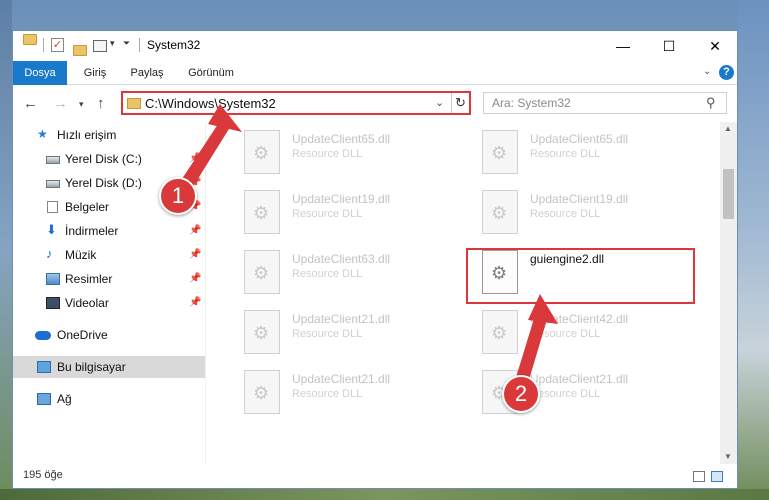 The width and height of the screenshot is (769, 500). What do you see at coordinates (100, 46) in the screenshot?
I see `view-options-icon` at bounding box center [100, 46].